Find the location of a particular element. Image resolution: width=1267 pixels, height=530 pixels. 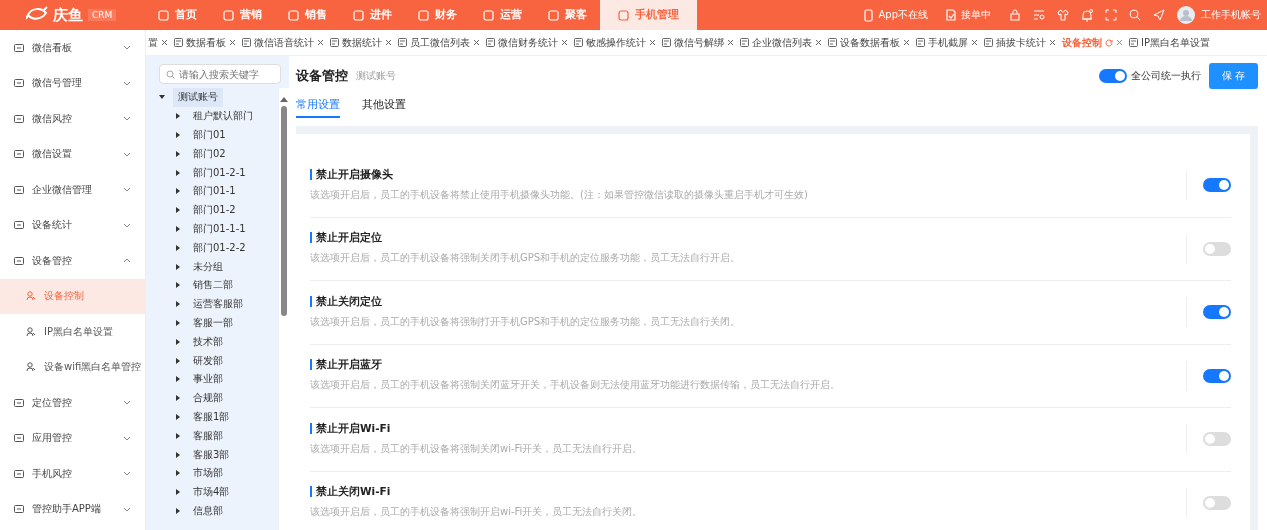

page-tab: 设备数据看板 is located at coordinates (869, 42).